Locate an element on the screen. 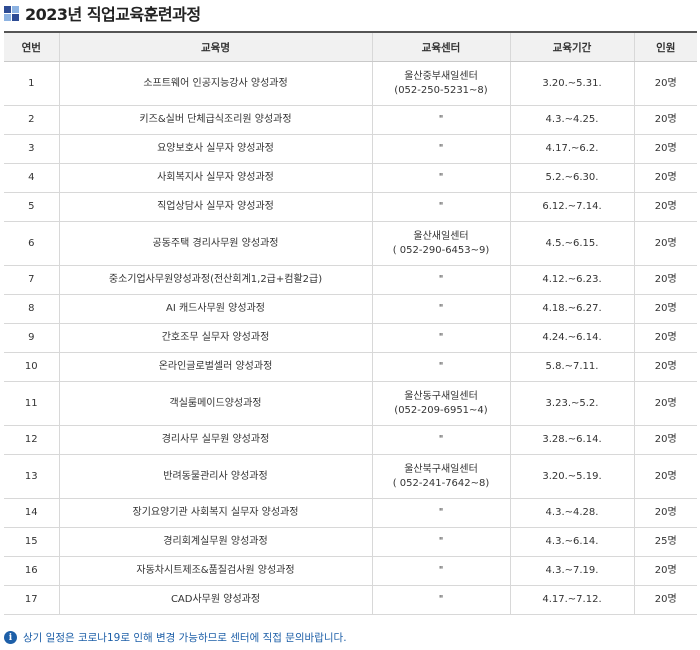 This screenshot has width=700, height=650. cell-period: 5.8.~7.11. is located at coordinates (572, 367).